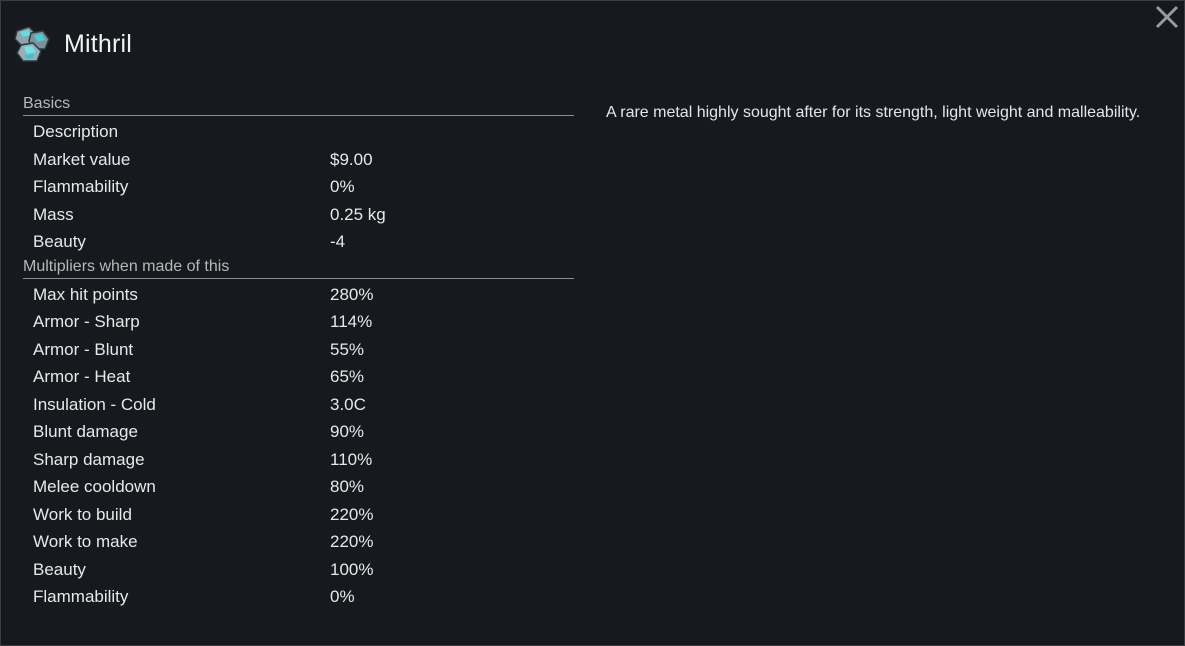 The height and width of the screenshot is (646, 1185). What do you see at coordinates (83, 349) in the screenshot?
I see `stat-label: Armor - Blunt` at bounding box center [83, 349].